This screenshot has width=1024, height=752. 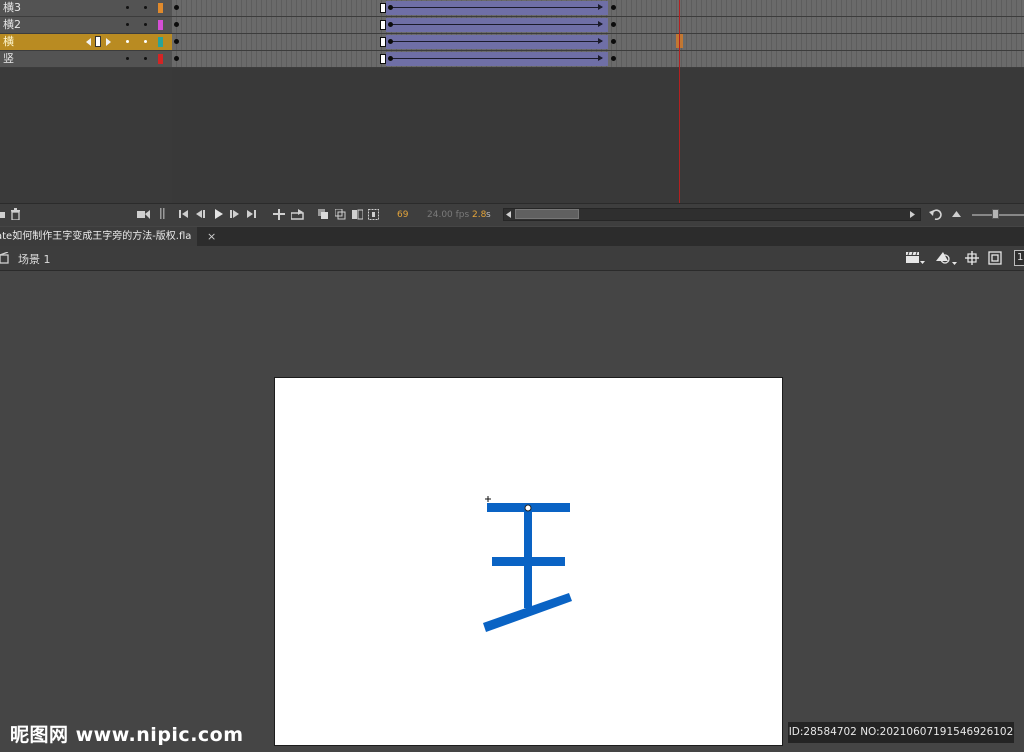 What do you see at coordinates (915, 258) in the screenshot?
I see `clapperboard-icon` at bounding box center [915, 258].